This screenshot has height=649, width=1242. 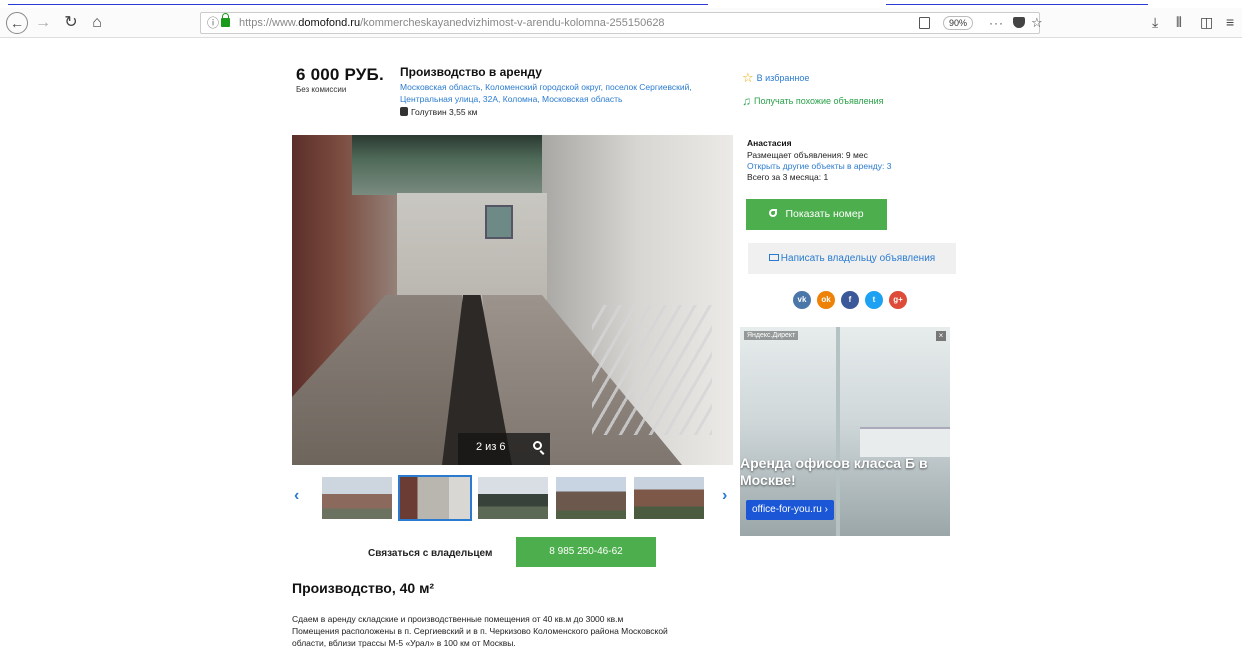 What do you see at coordinates (1206, 22) in the screenshot?
I see `sidebar-icon: ◫` at bounding box center [1206, 22].